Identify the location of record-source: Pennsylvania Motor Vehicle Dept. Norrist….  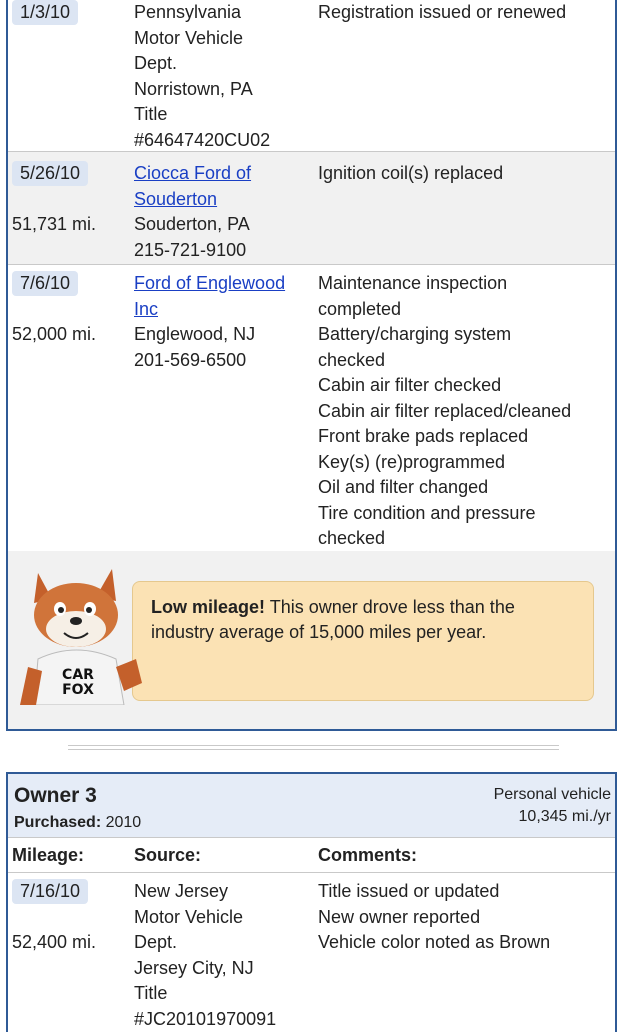
(202, 76).